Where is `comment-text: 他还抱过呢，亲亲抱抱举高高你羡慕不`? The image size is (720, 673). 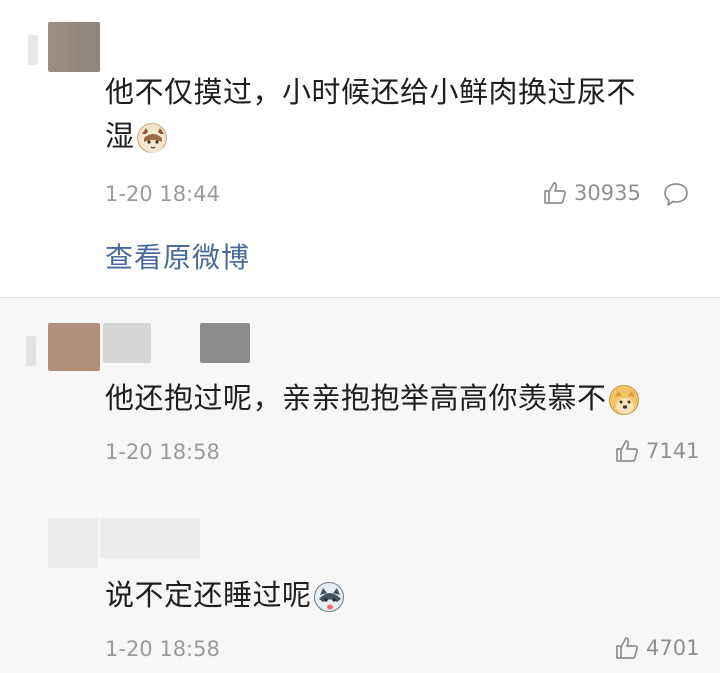
comment-text: 他还抱过呢，亲亲抱抱举高高你羡慕不 is located at coordinates (372, 398).